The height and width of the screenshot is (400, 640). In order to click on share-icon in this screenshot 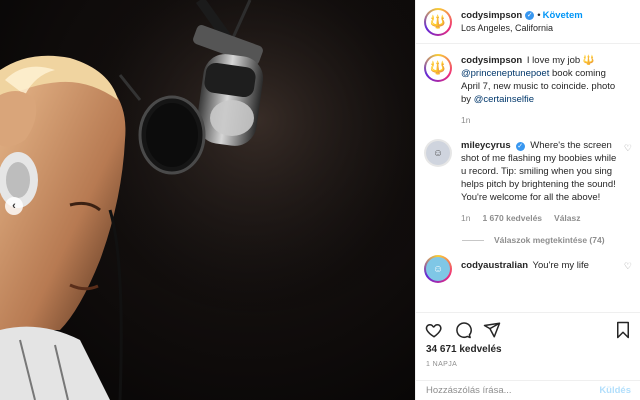, I will do `click(492, 329)`.